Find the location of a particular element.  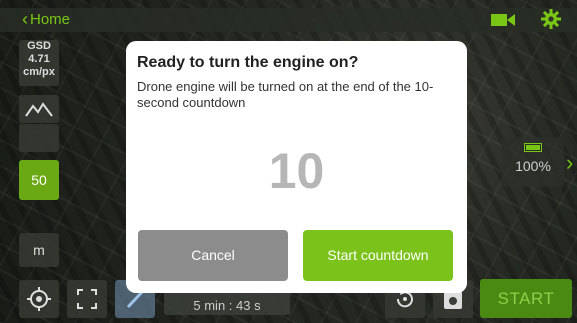

target-button is located at coordinates (39, 299).